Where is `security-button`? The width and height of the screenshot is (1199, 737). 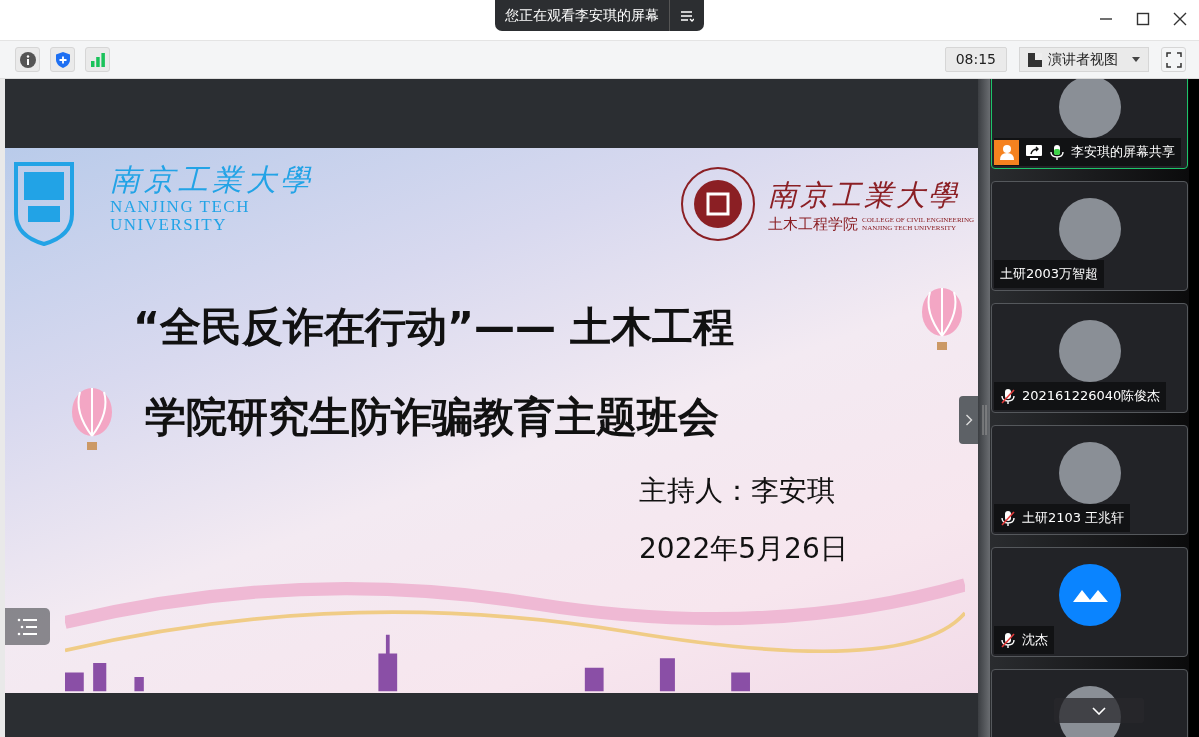
security-button is located at coordinates (62, 59).